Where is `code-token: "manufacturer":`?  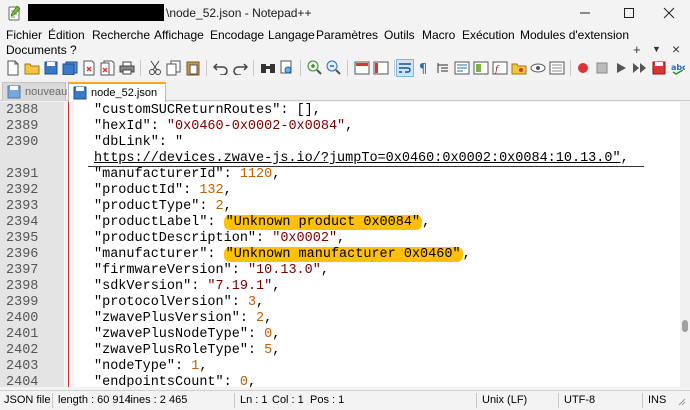
code-token: "manufacturer": is located at coordinates (159, 254).